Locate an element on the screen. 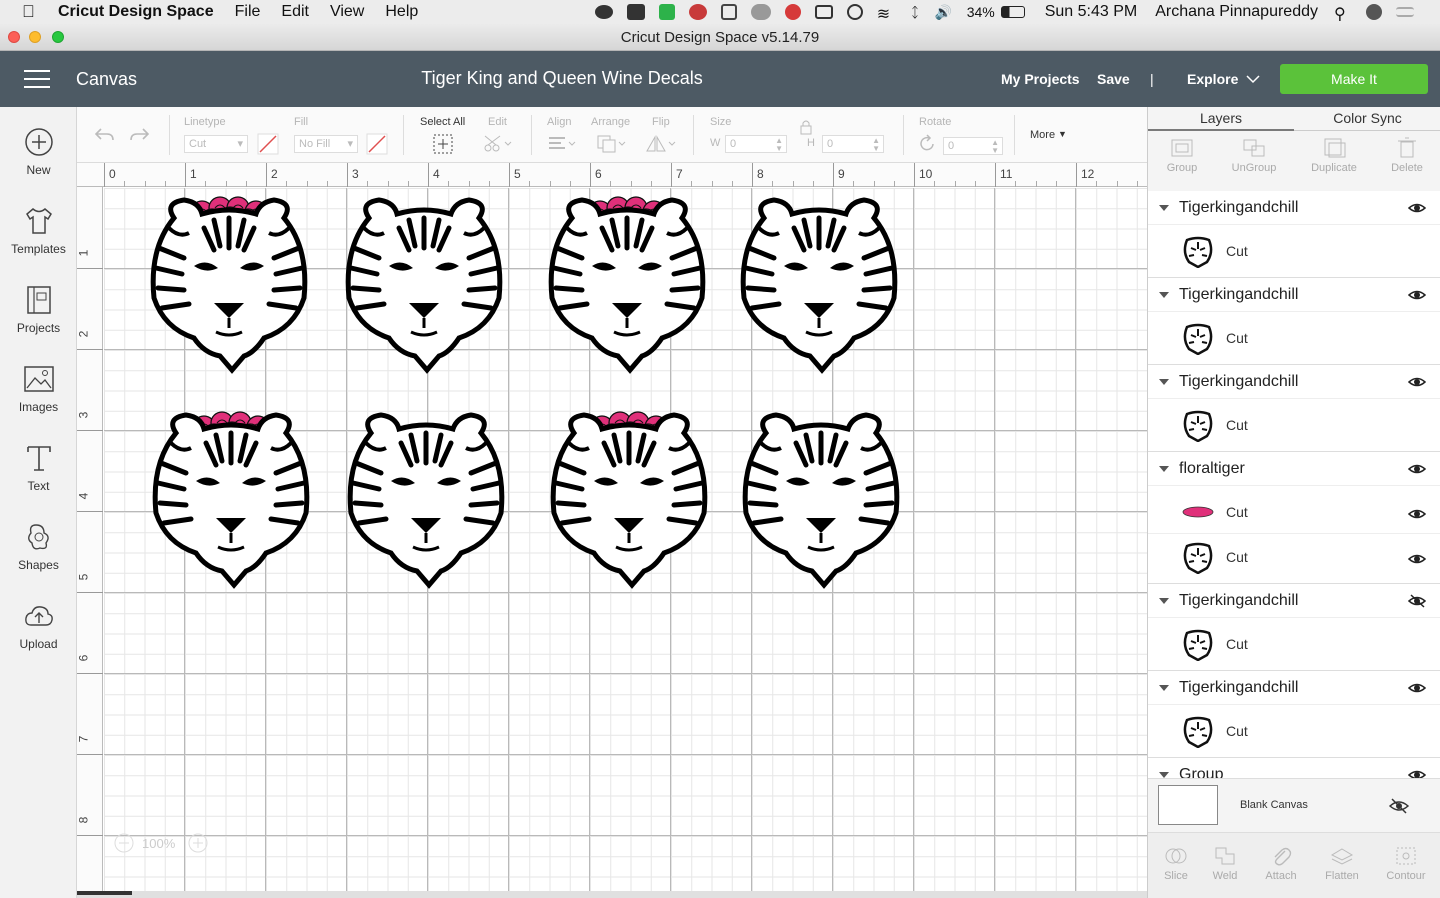 The image size is (1440, 898). layer-group-header: floraltiger is located at coordinates (1294, 469).